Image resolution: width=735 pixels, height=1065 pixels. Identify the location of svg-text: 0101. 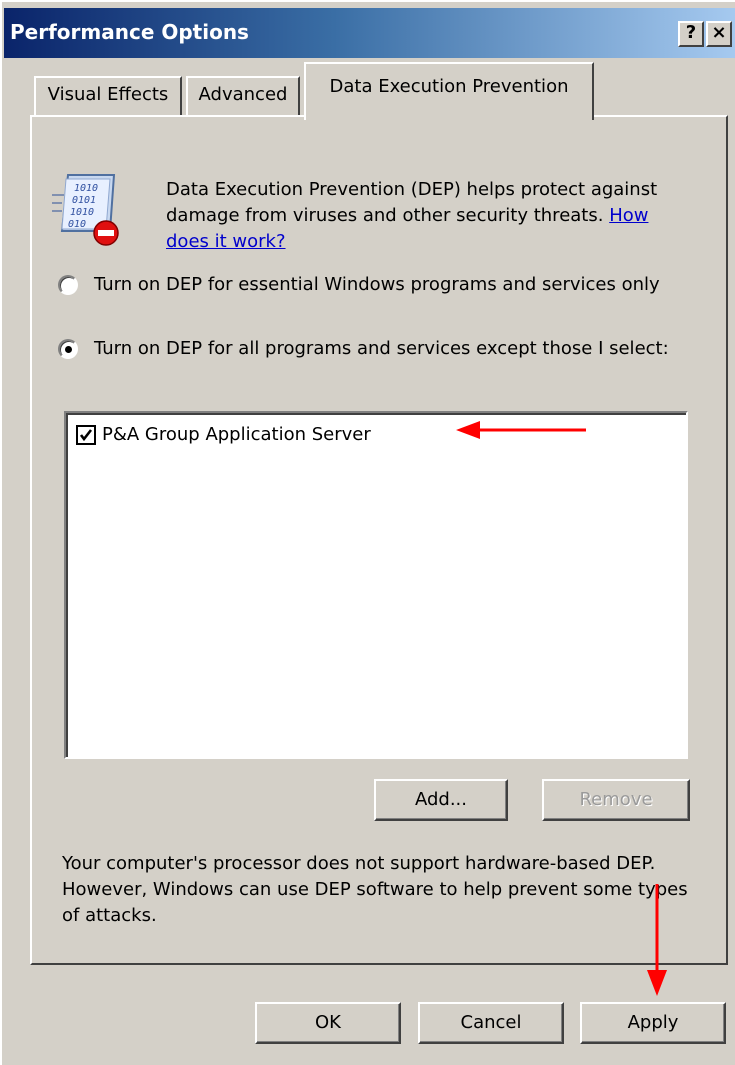
(84, 200).